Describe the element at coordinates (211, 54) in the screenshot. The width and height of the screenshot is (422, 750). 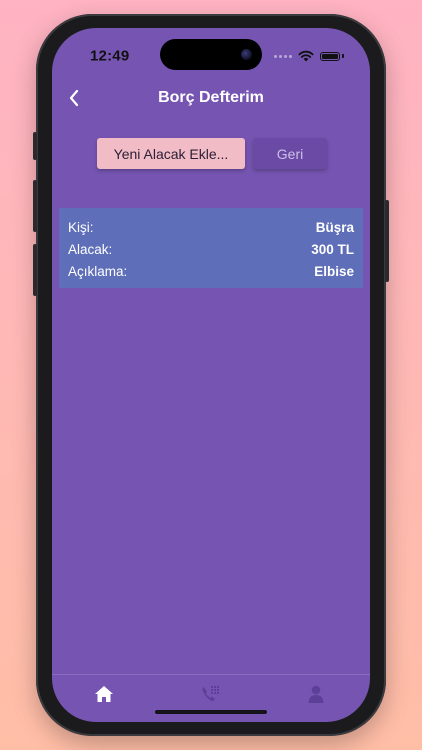
I see `dynamic-island` at that location.